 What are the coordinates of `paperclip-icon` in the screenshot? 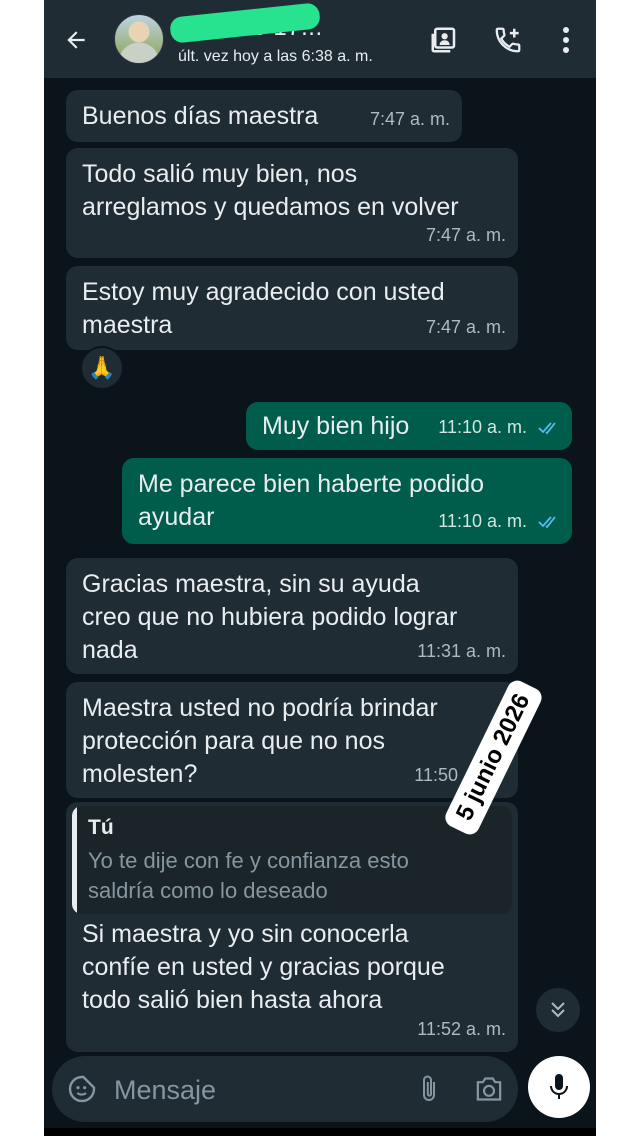 It's located at (429, 1088).